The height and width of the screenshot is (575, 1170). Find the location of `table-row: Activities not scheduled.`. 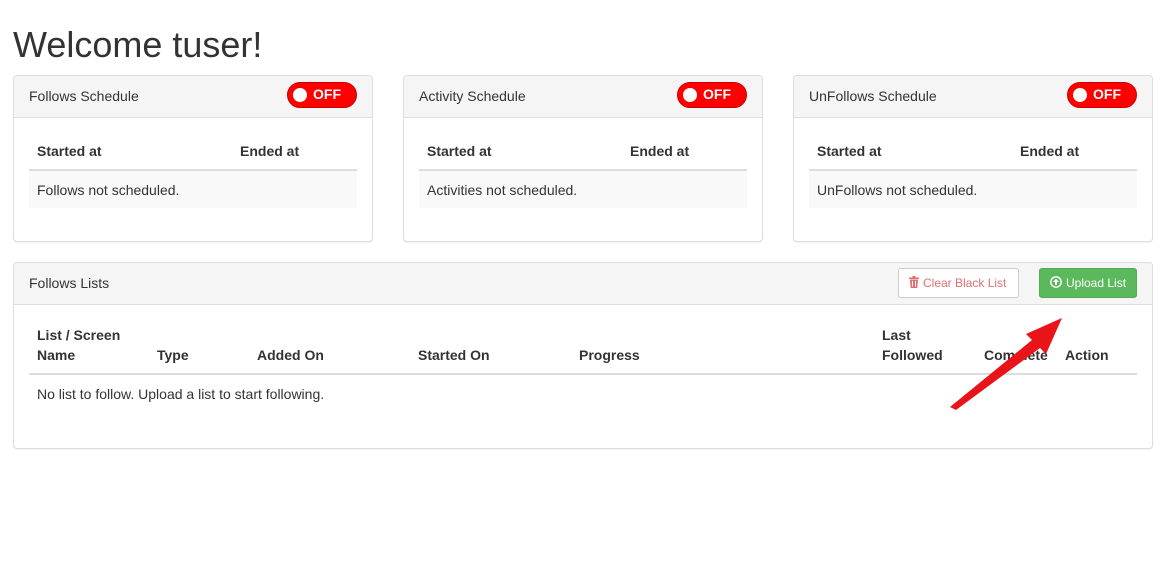

table-row: Activities not scheduled. is located at coordinates (583, 189).